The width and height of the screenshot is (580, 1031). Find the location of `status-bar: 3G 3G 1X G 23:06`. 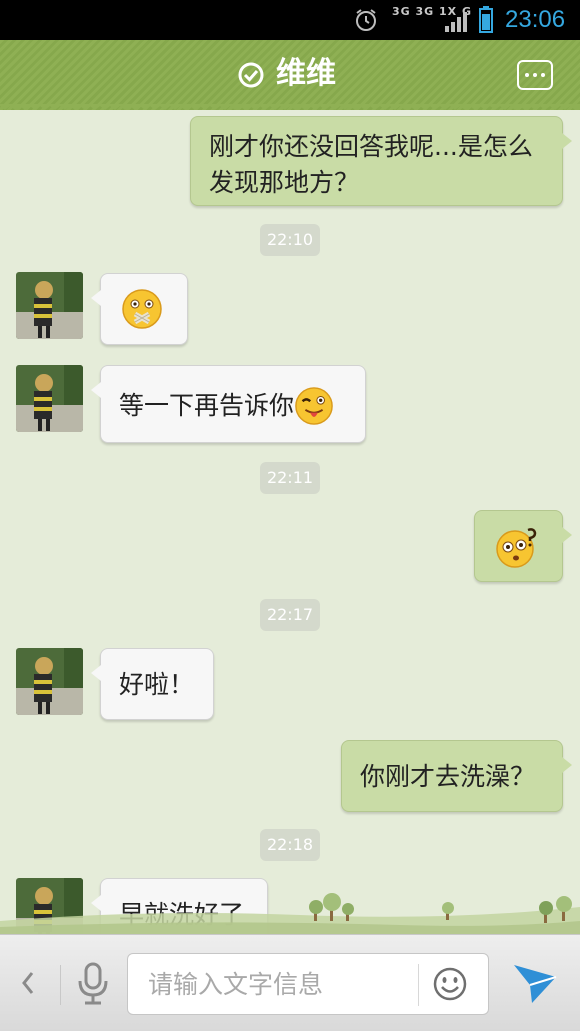

status-bar: 3G 3G 1X G 23:06 is located at coordinates (290, 20).